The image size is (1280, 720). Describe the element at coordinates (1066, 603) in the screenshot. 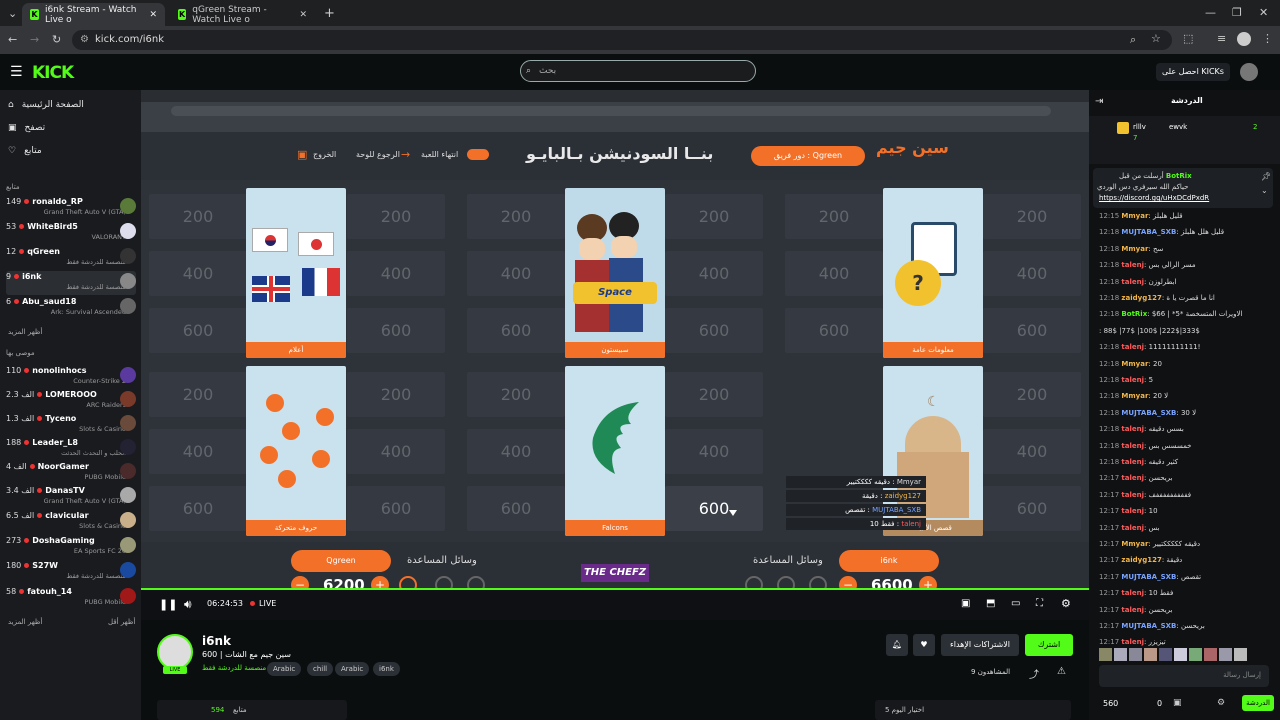

I see `settings-gear-icon: ⚙` at that location.